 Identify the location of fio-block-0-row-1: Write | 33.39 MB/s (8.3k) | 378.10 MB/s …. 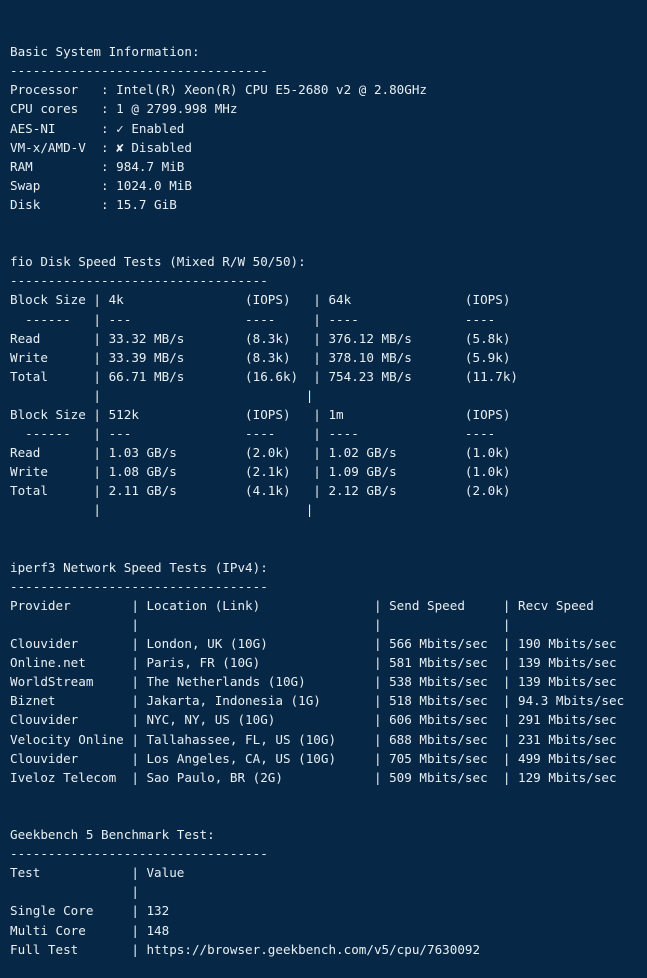
(272, 357).